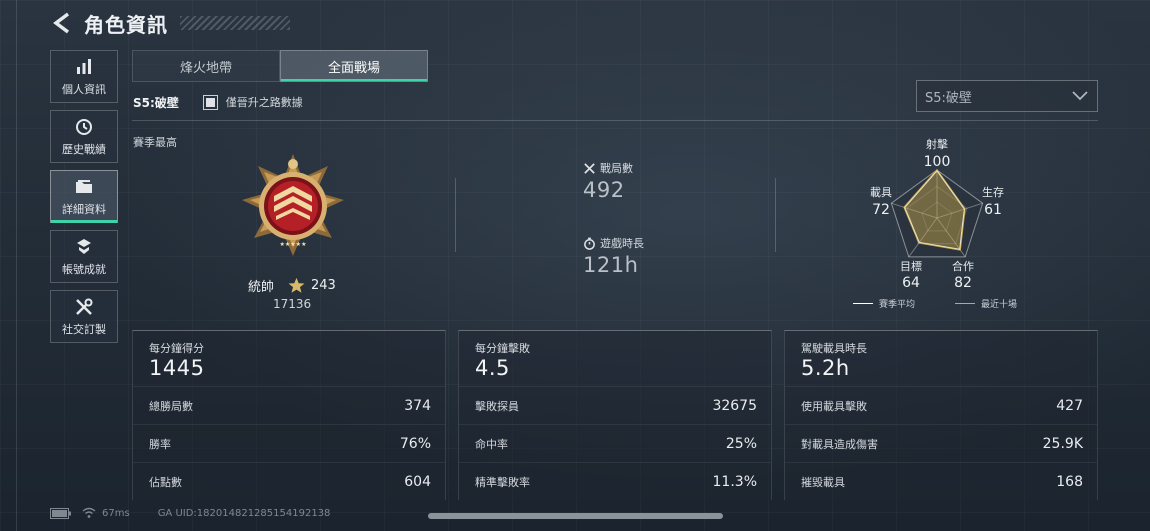  I want to click on back-arrow-icon, so click(62, 23).